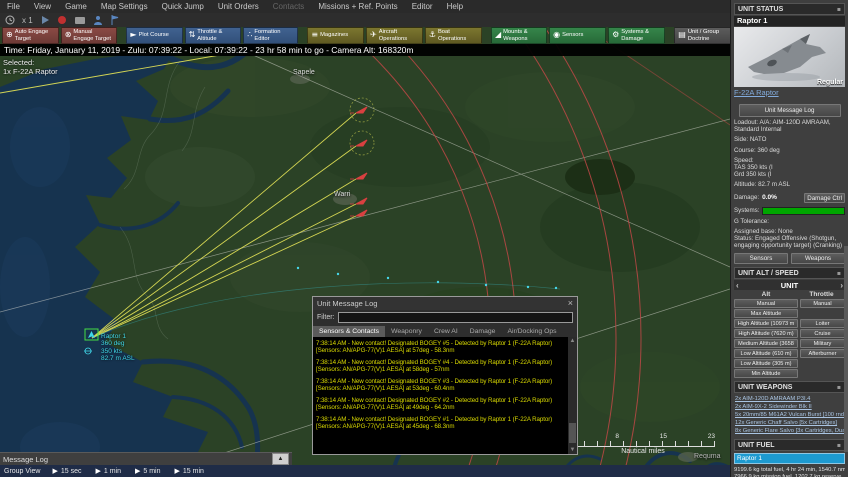  What do you see at coordinates (822, 344) in the screenshot?
I see `throttle-preset-button: Military` at bounding box center [822, 344].